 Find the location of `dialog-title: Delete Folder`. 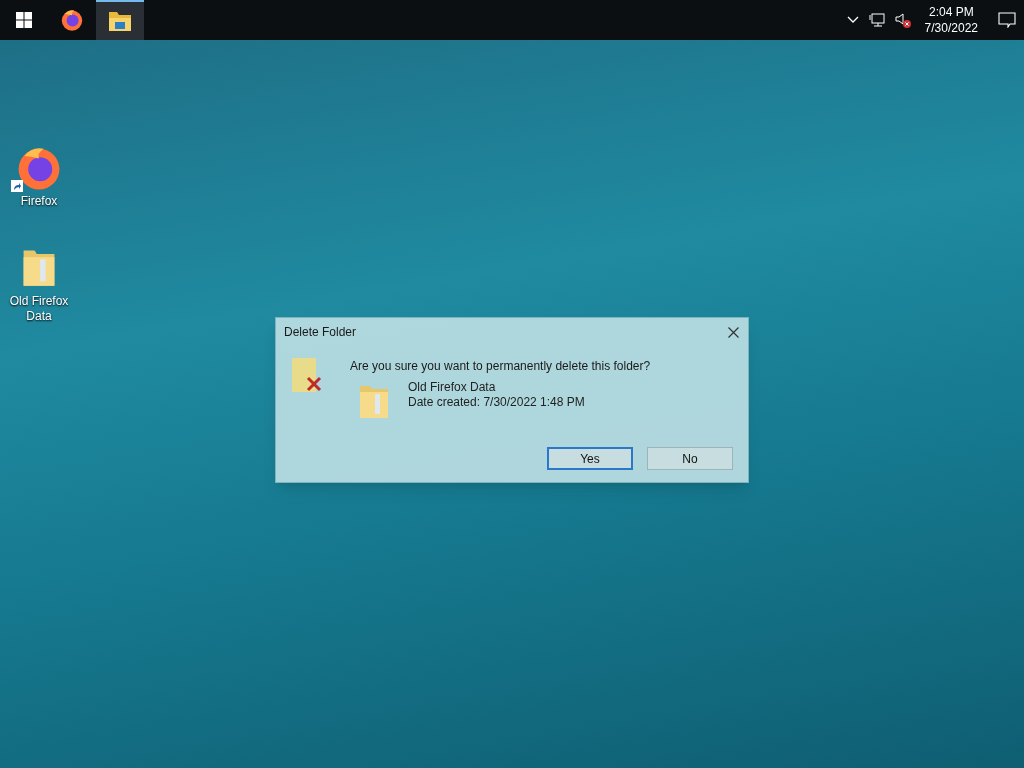

dialog-title: Delete Folder is located at coordinates (320, 332).